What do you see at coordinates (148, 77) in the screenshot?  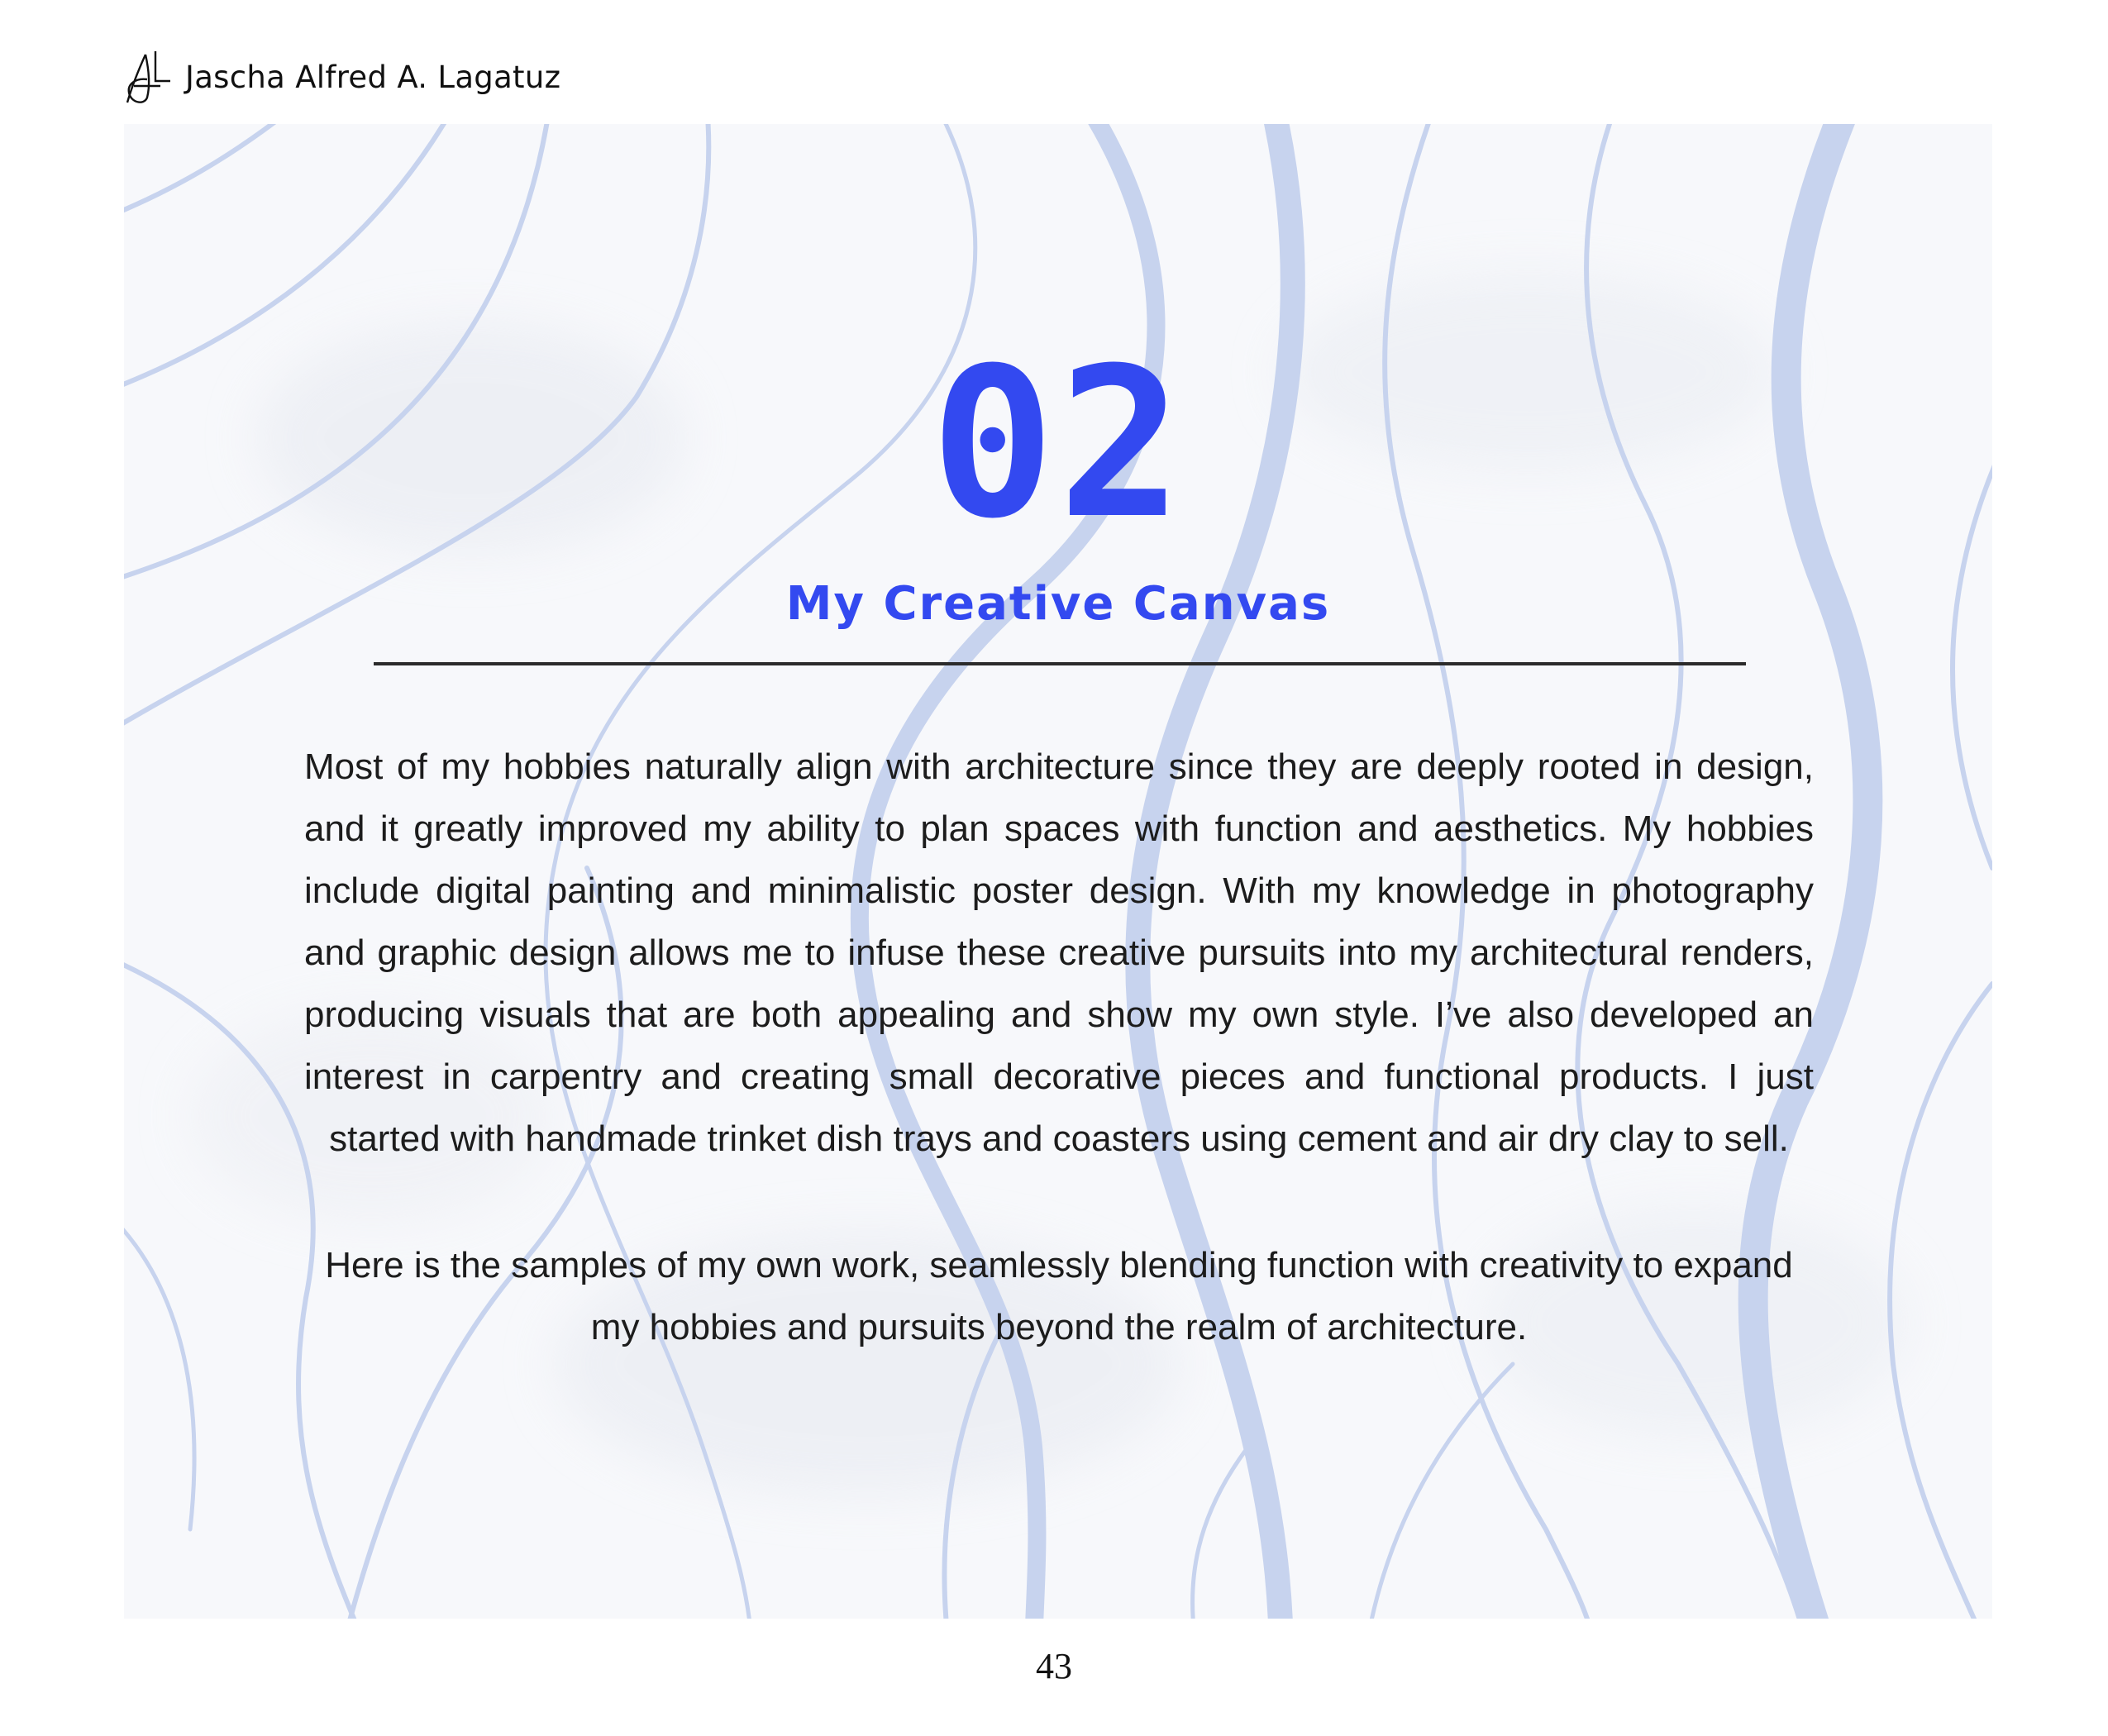 I see `al-monogram-logo` at bounding box center [148, 77].